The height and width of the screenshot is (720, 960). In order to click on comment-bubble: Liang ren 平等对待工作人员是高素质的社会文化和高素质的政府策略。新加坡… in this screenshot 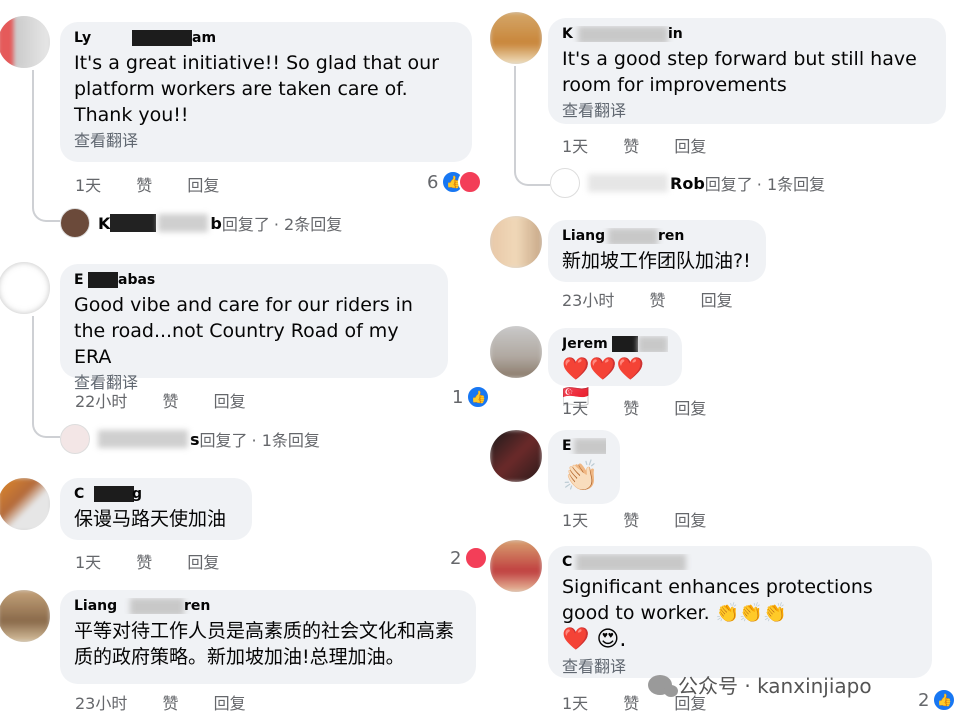, I will do `click(268, 637)`.